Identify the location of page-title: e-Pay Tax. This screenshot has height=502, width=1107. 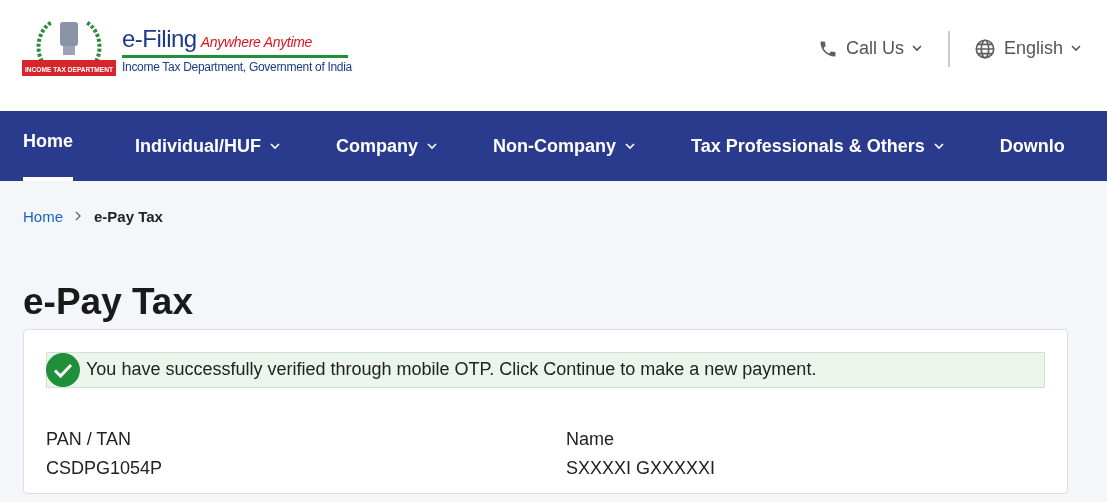
(109, 302).